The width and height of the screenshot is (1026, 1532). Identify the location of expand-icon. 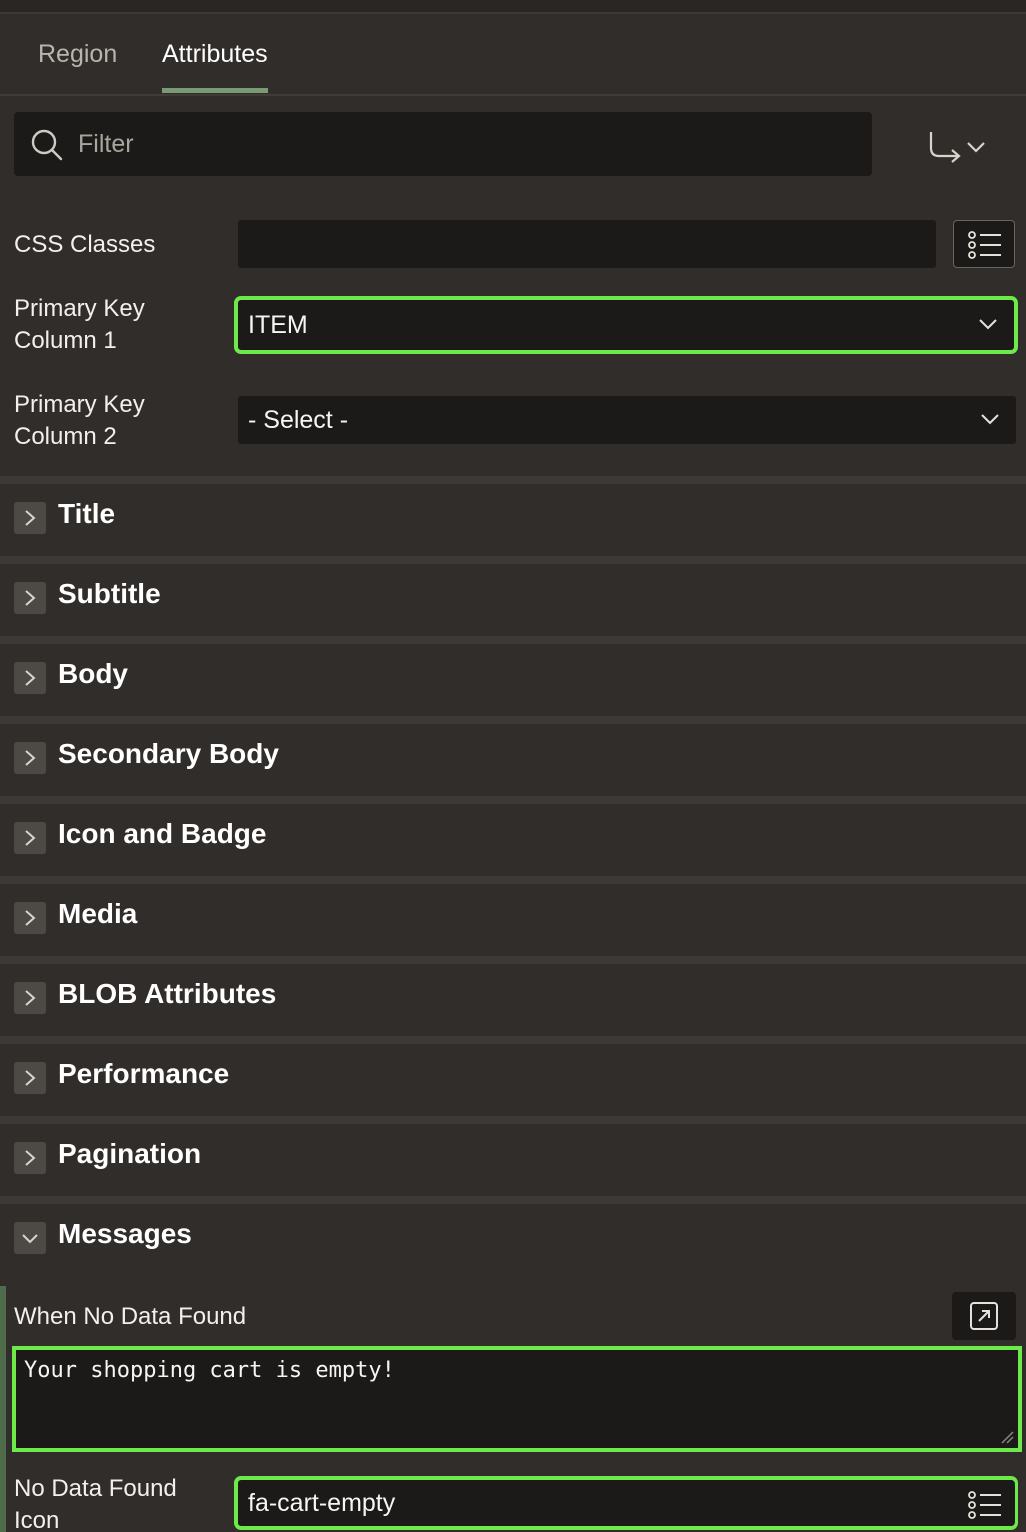
(984, 1316).